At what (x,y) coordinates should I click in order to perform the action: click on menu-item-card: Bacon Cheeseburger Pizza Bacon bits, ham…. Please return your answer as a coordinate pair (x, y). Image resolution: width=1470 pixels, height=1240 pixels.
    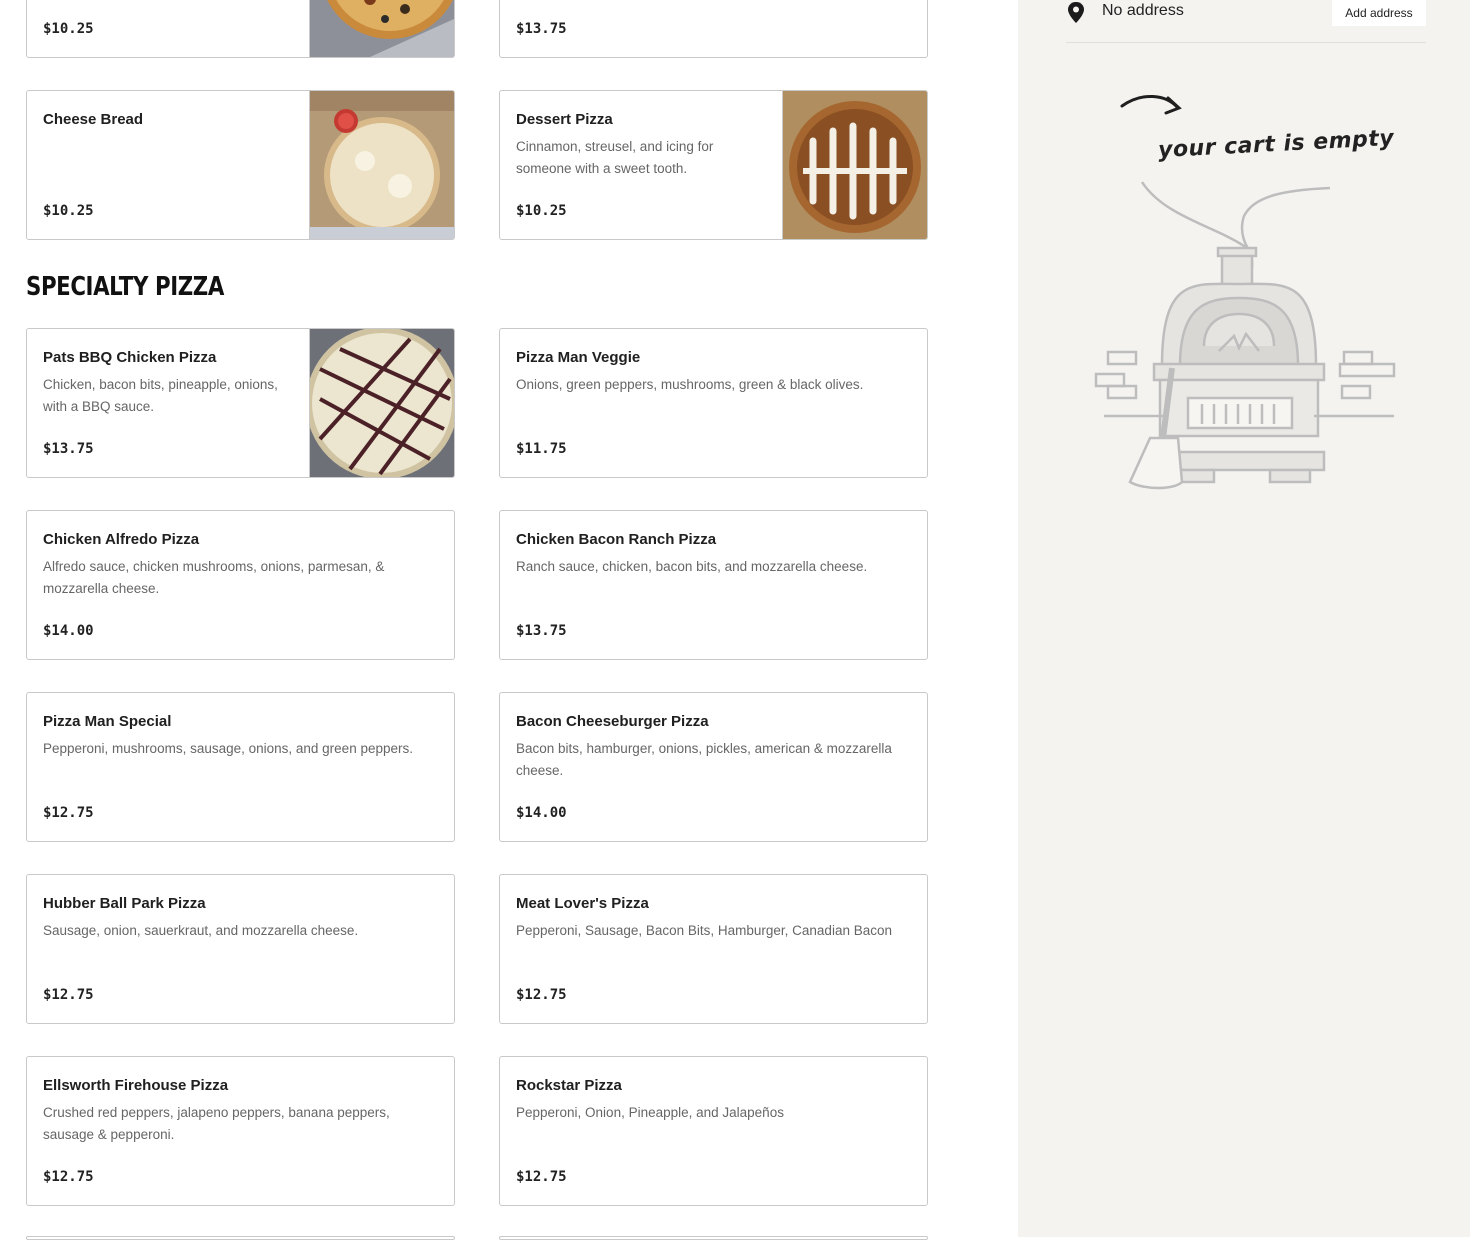
    Looking at the image, I should click on (713, 767).